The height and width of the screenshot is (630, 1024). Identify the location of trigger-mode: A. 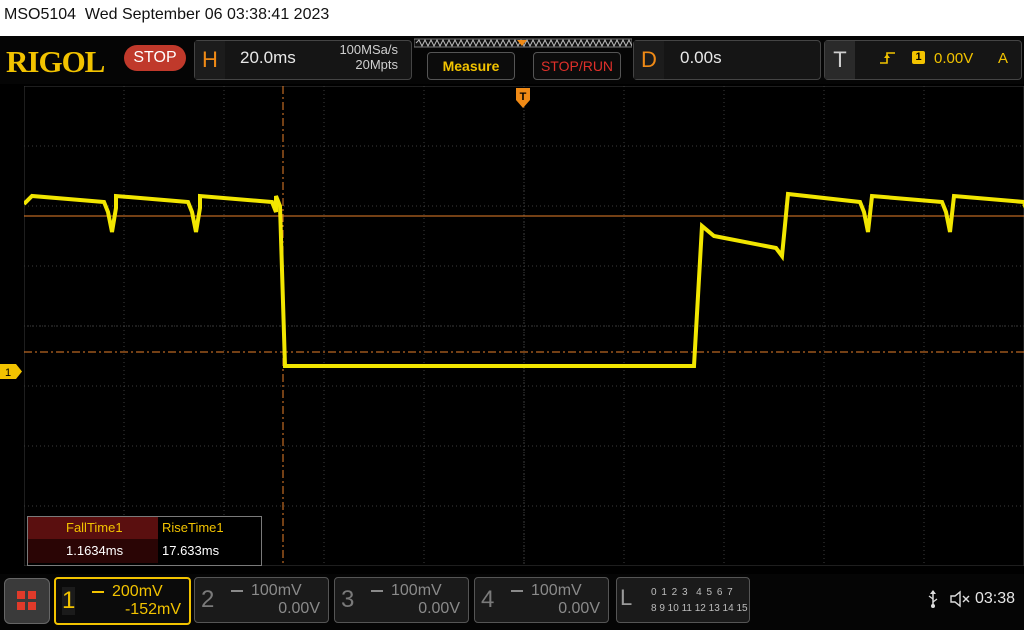
(1003, 58).